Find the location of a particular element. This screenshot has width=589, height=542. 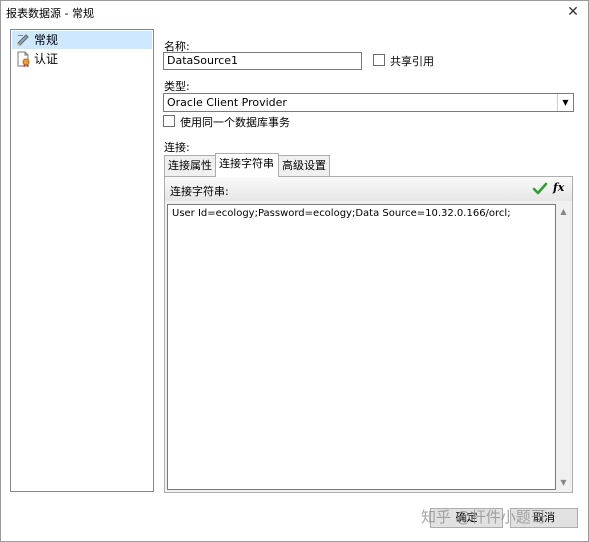

sidebar-item-general: 常规 is located at coordinates (82, 40).